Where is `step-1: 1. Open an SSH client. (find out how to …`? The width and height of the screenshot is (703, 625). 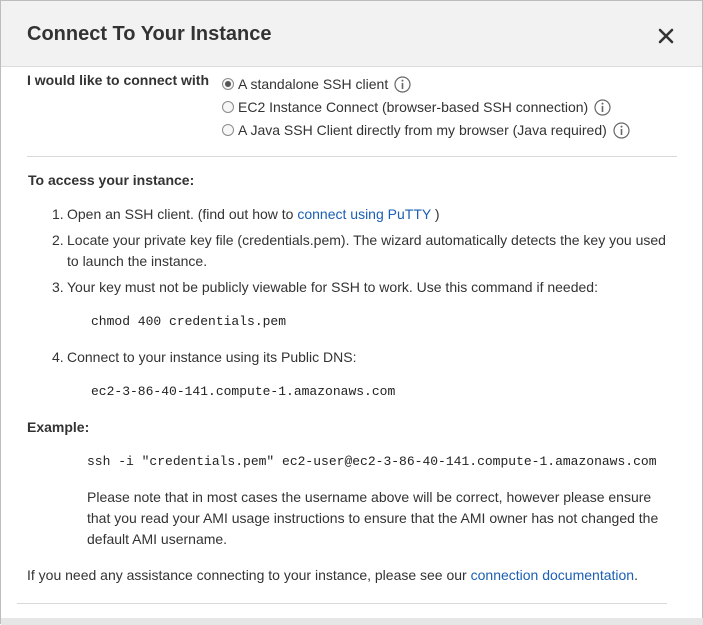 step-1: 1. Open an SSH client. (find out how to … is located at coordinates (362, 214).